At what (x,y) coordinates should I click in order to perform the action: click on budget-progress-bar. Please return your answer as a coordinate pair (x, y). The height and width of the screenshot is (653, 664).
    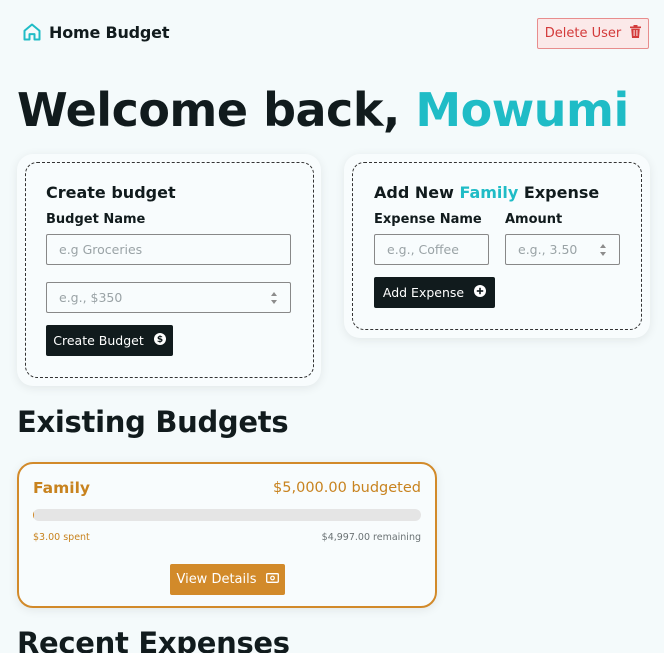
    Looking at the image, I should click on (227, 515).